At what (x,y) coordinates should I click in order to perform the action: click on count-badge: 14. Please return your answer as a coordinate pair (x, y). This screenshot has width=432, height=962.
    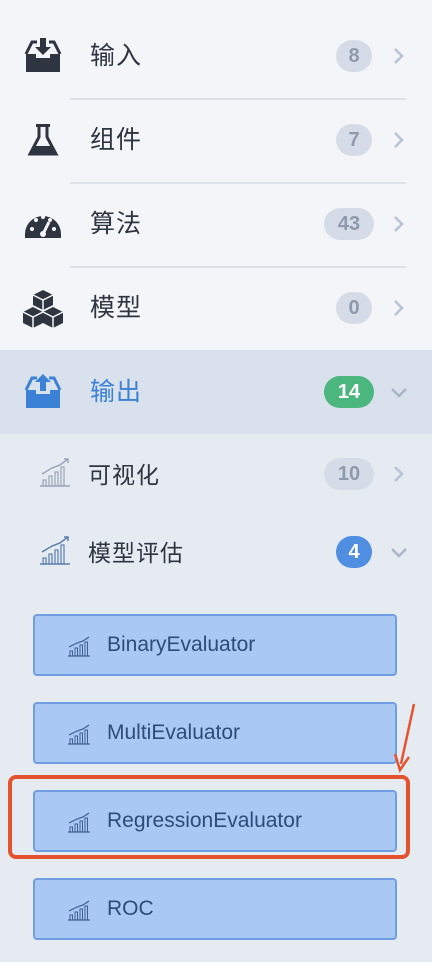
    Looking at the image, I should click on (349, 392).